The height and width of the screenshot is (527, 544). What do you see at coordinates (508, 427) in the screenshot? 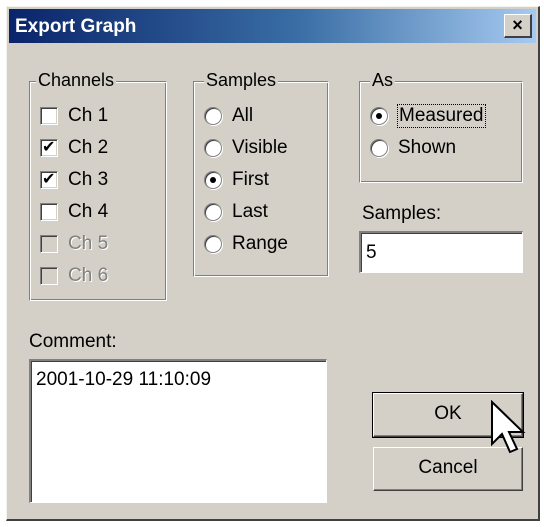
I see `mouse-pointer-icon` at bounding box center [508, 427].